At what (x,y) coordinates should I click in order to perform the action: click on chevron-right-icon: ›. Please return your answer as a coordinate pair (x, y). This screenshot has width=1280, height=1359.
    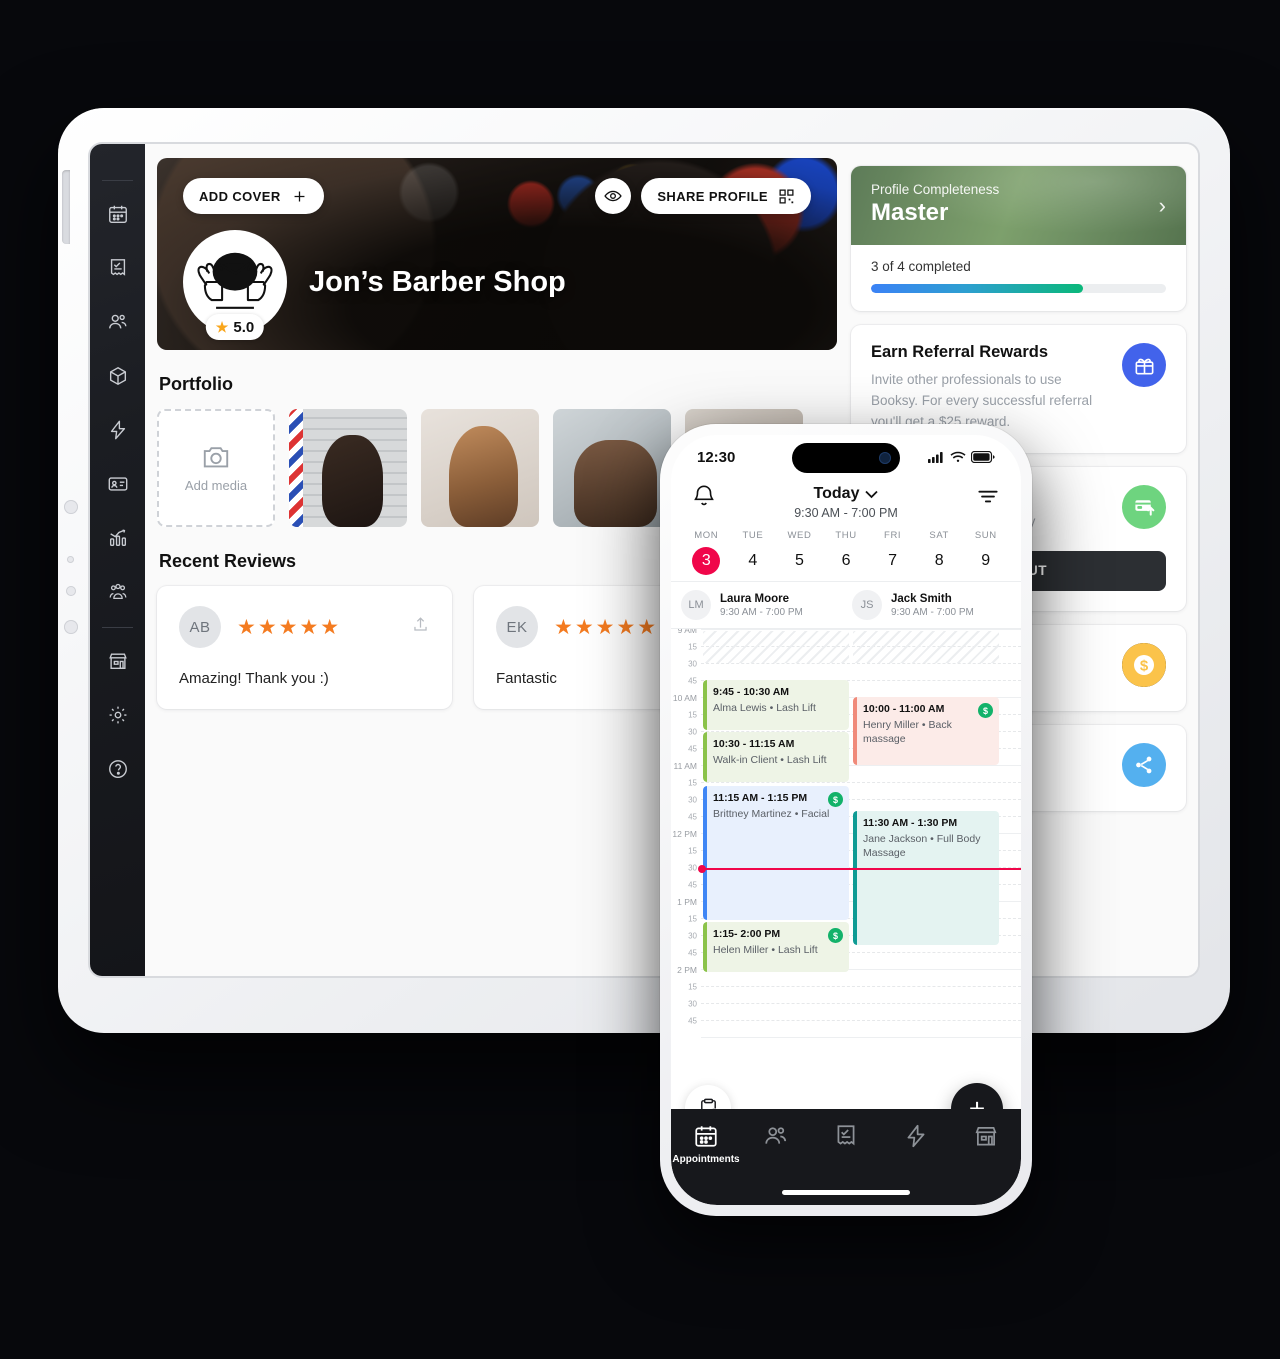
    Looking at the image, I should click on (1162, 206).